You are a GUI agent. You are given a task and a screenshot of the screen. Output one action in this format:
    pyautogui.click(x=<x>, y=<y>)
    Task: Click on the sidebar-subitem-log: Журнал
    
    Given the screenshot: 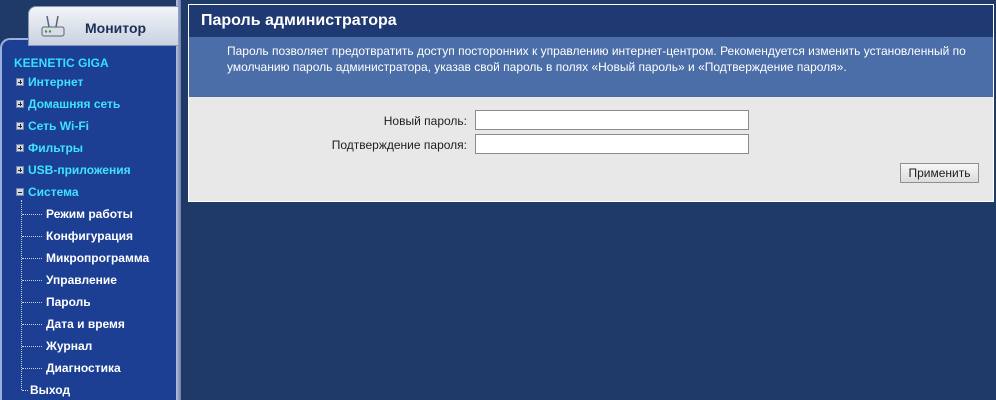 What is the action you would take?
    pyautogui.click(x=69, y=346)
    